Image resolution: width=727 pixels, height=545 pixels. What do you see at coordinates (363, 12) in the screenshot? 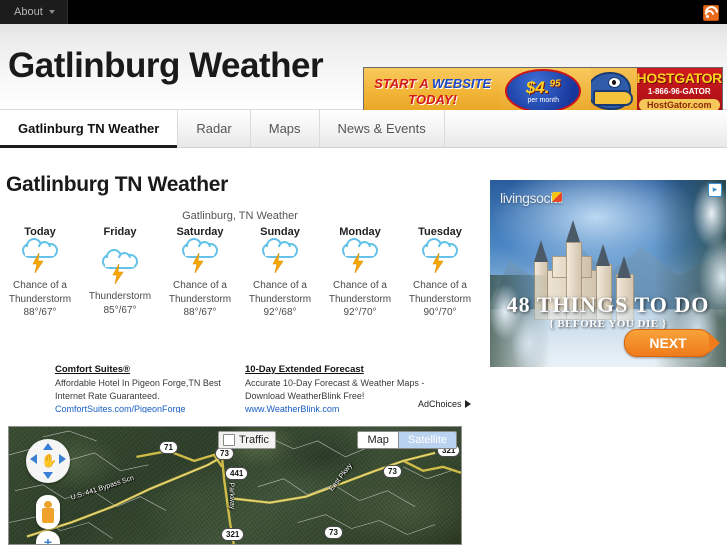
I see `wordpress-admin-bar: About` at bounding box center [363, 12].